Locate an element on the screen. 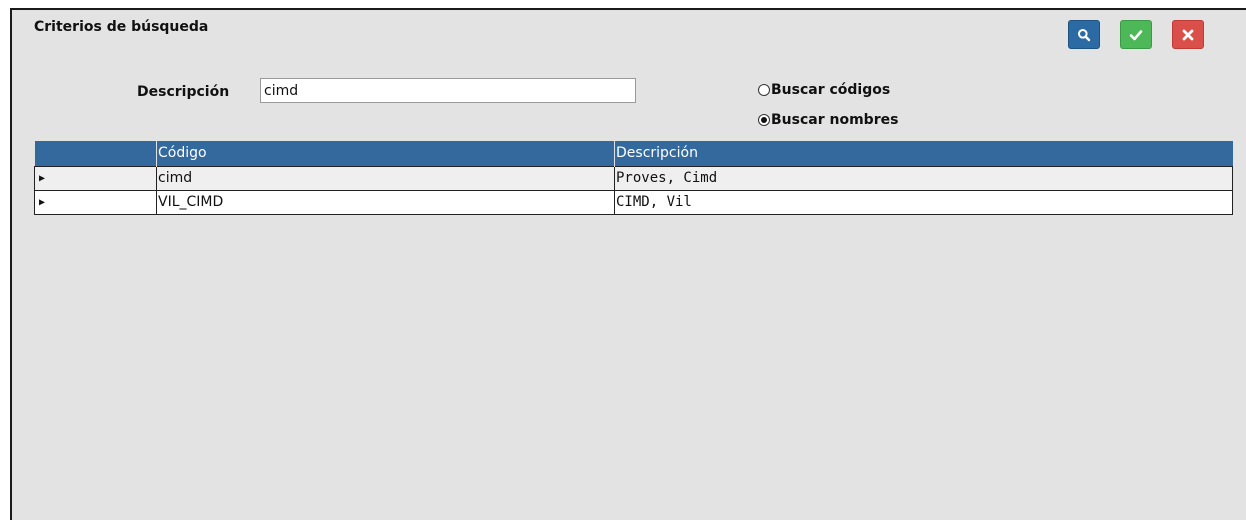  header-code: Código is located at coordinates (385, 153).